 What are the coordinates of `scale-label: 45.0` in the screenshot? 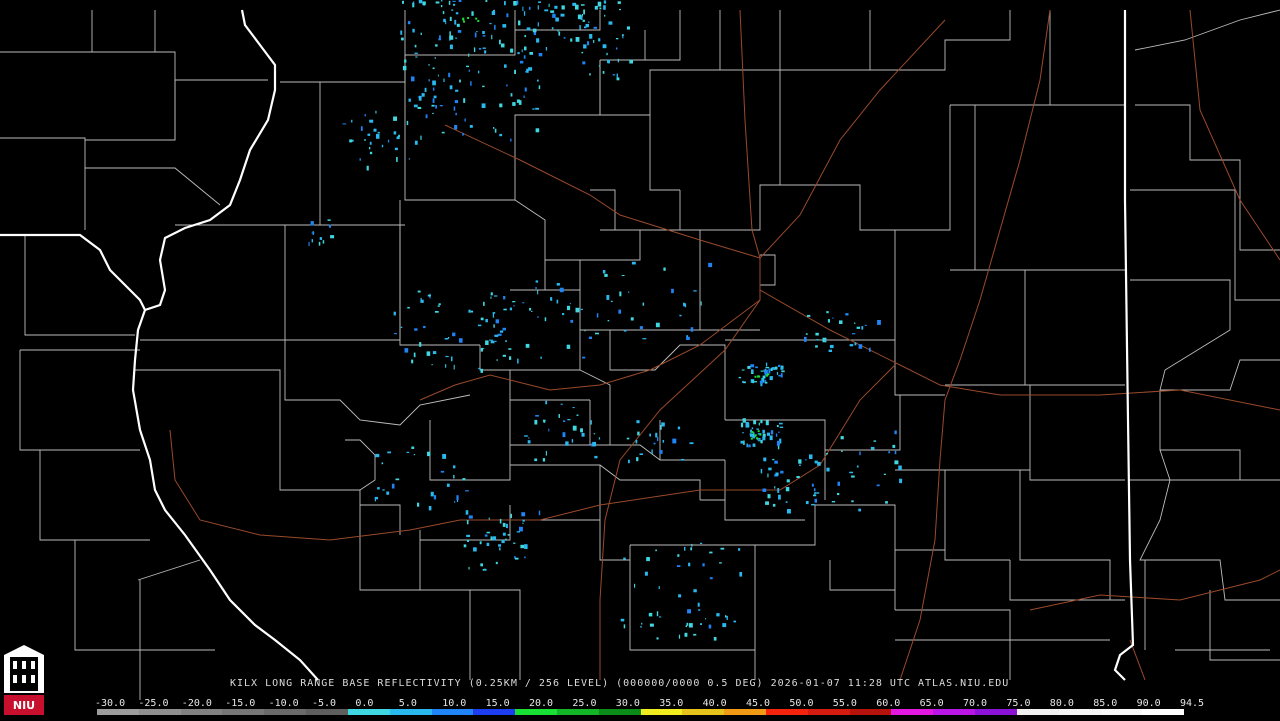 It's located at (758, 703).